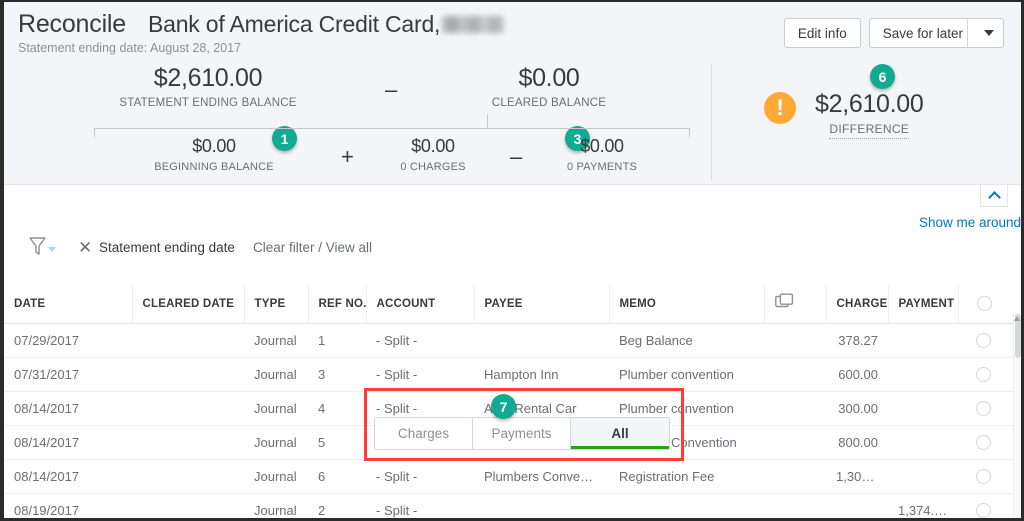  What do you see at coordinates (214, 154) in the screenshot?
I see `beginning-balance: $0.00 BEGINNING BALANCE` at bounding box center [214, 154].